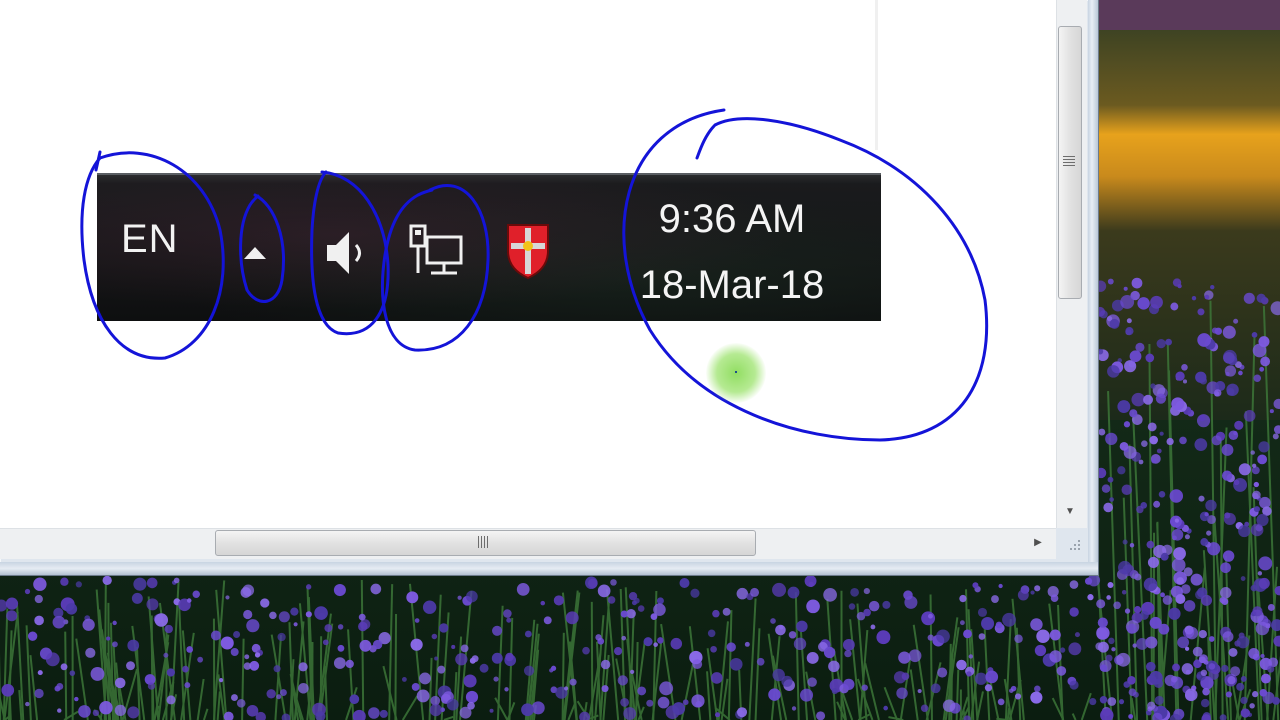 This screenshot has height=720, width=1280. Describe the element at coordinates (484, 542) in the screenshot. I see `horizontal-scroll-grip-icon` at that location.